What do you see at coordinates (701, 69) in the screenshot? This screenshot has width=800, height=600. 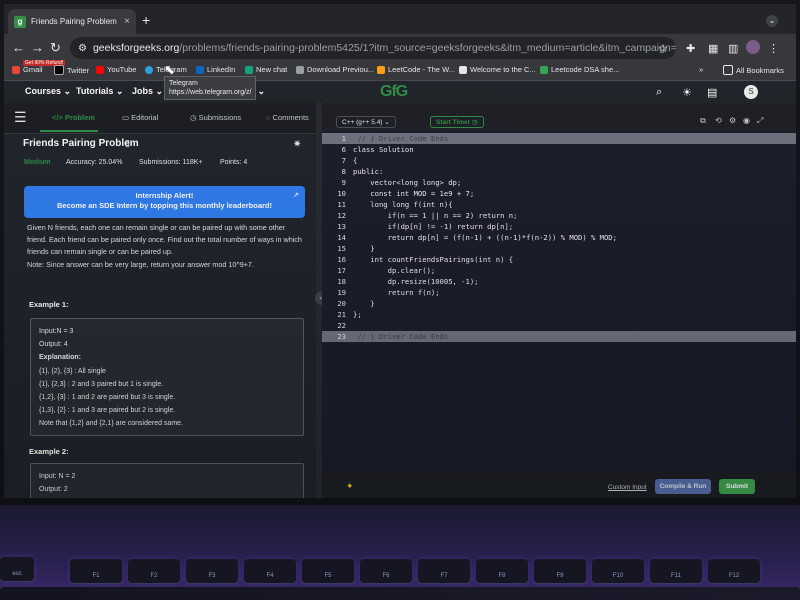 I see `more-bookmarks-button: »` at bounding box center [701, 69].